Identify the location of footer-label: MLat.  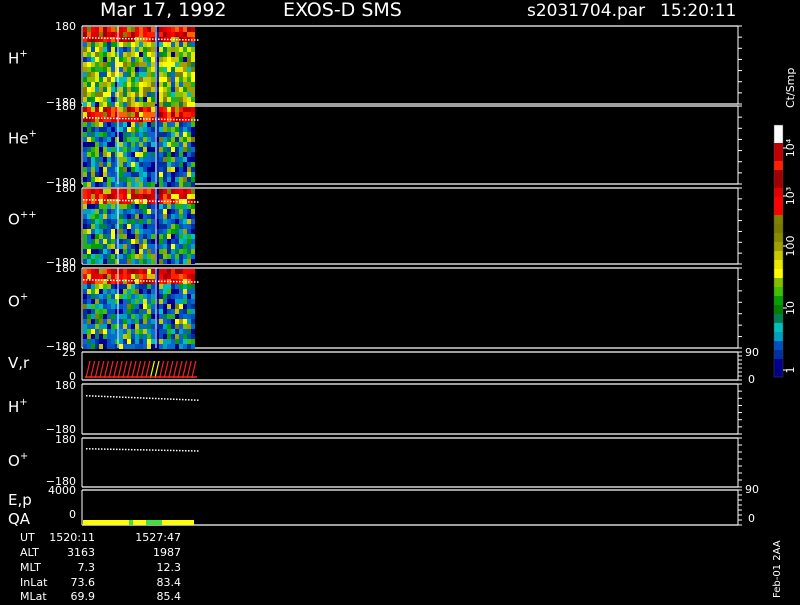
(33, 595).